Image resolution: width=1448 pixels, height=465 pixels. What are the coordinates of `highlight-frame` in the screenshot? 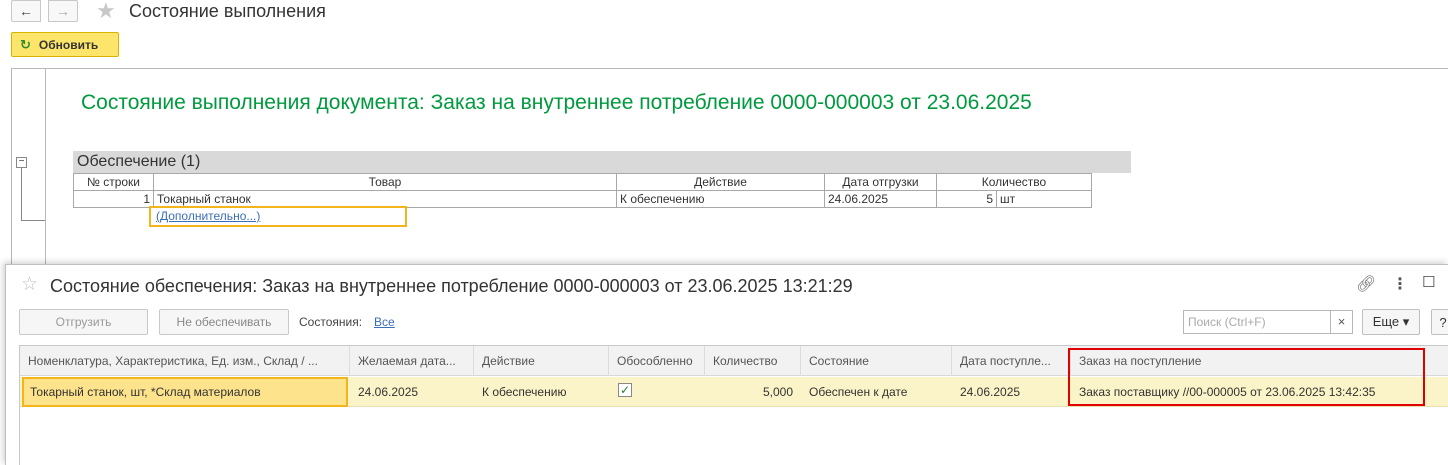 It's located at (1246, 377).